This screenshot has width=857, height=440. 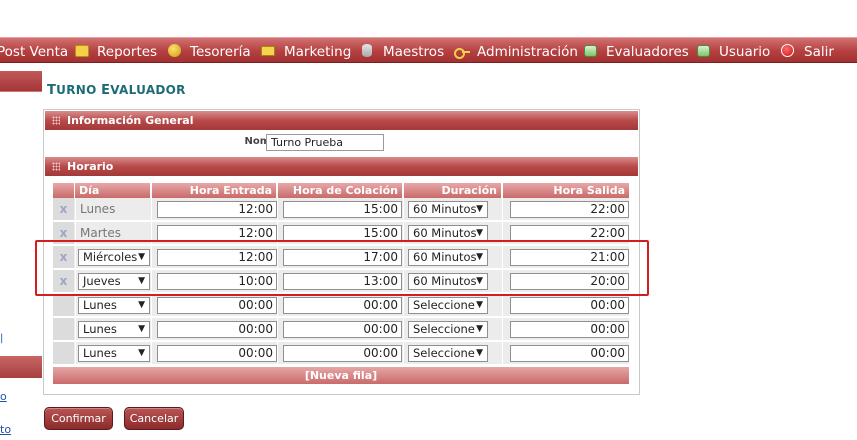 What do you see at coordinates (342, 257) in the screenshot?
I see `hora-colacion-input: 17:00` at bounding box center [342, 257].